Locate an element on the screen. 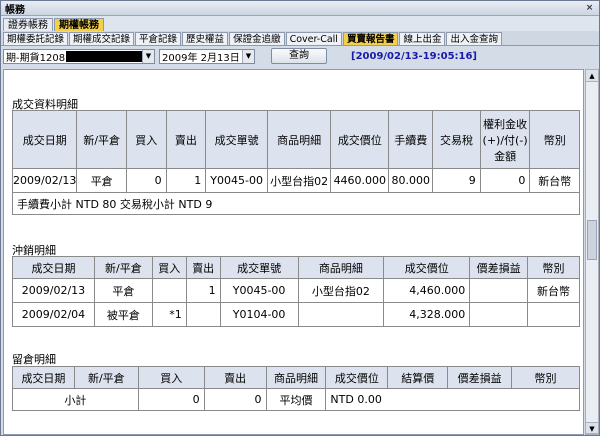 The width and height of the screenshot is (600, 436). subtotal-row: 小計 0 0 平均價 NTD 0.00 is located at coordinates (296, 399).